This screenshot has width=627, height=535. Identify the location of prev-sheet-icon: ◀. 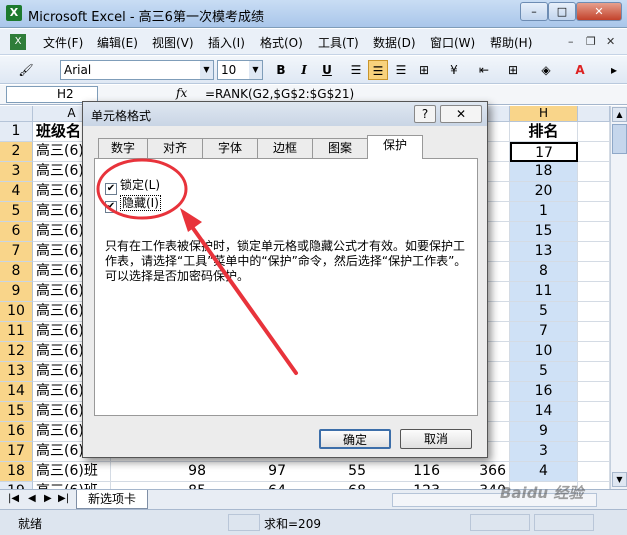
(32, 498).